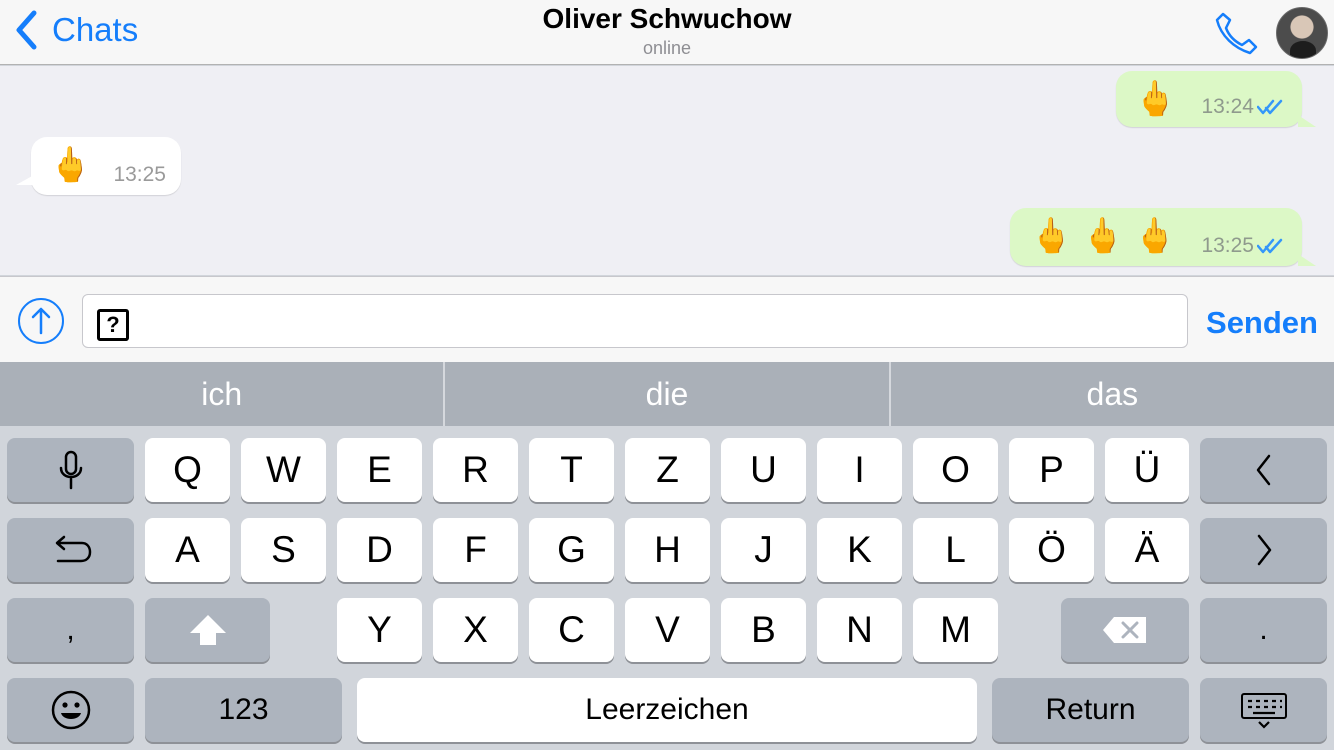 The image size is (1334, 750). I want to click on keyboard-dismiss-icon, so click(1263, 711).